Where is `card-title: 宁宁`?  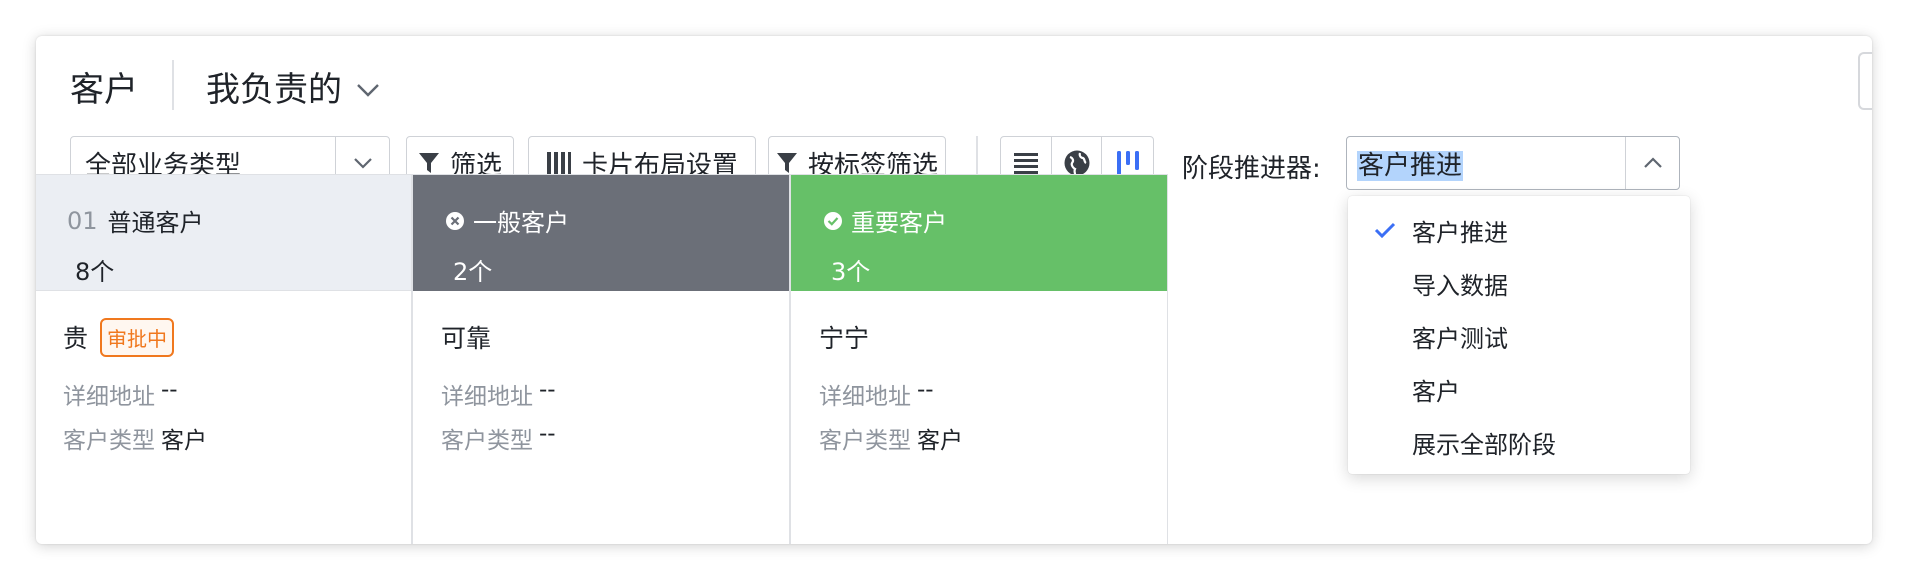 card-title: 宁宁 is located at coordinates (844, 338).